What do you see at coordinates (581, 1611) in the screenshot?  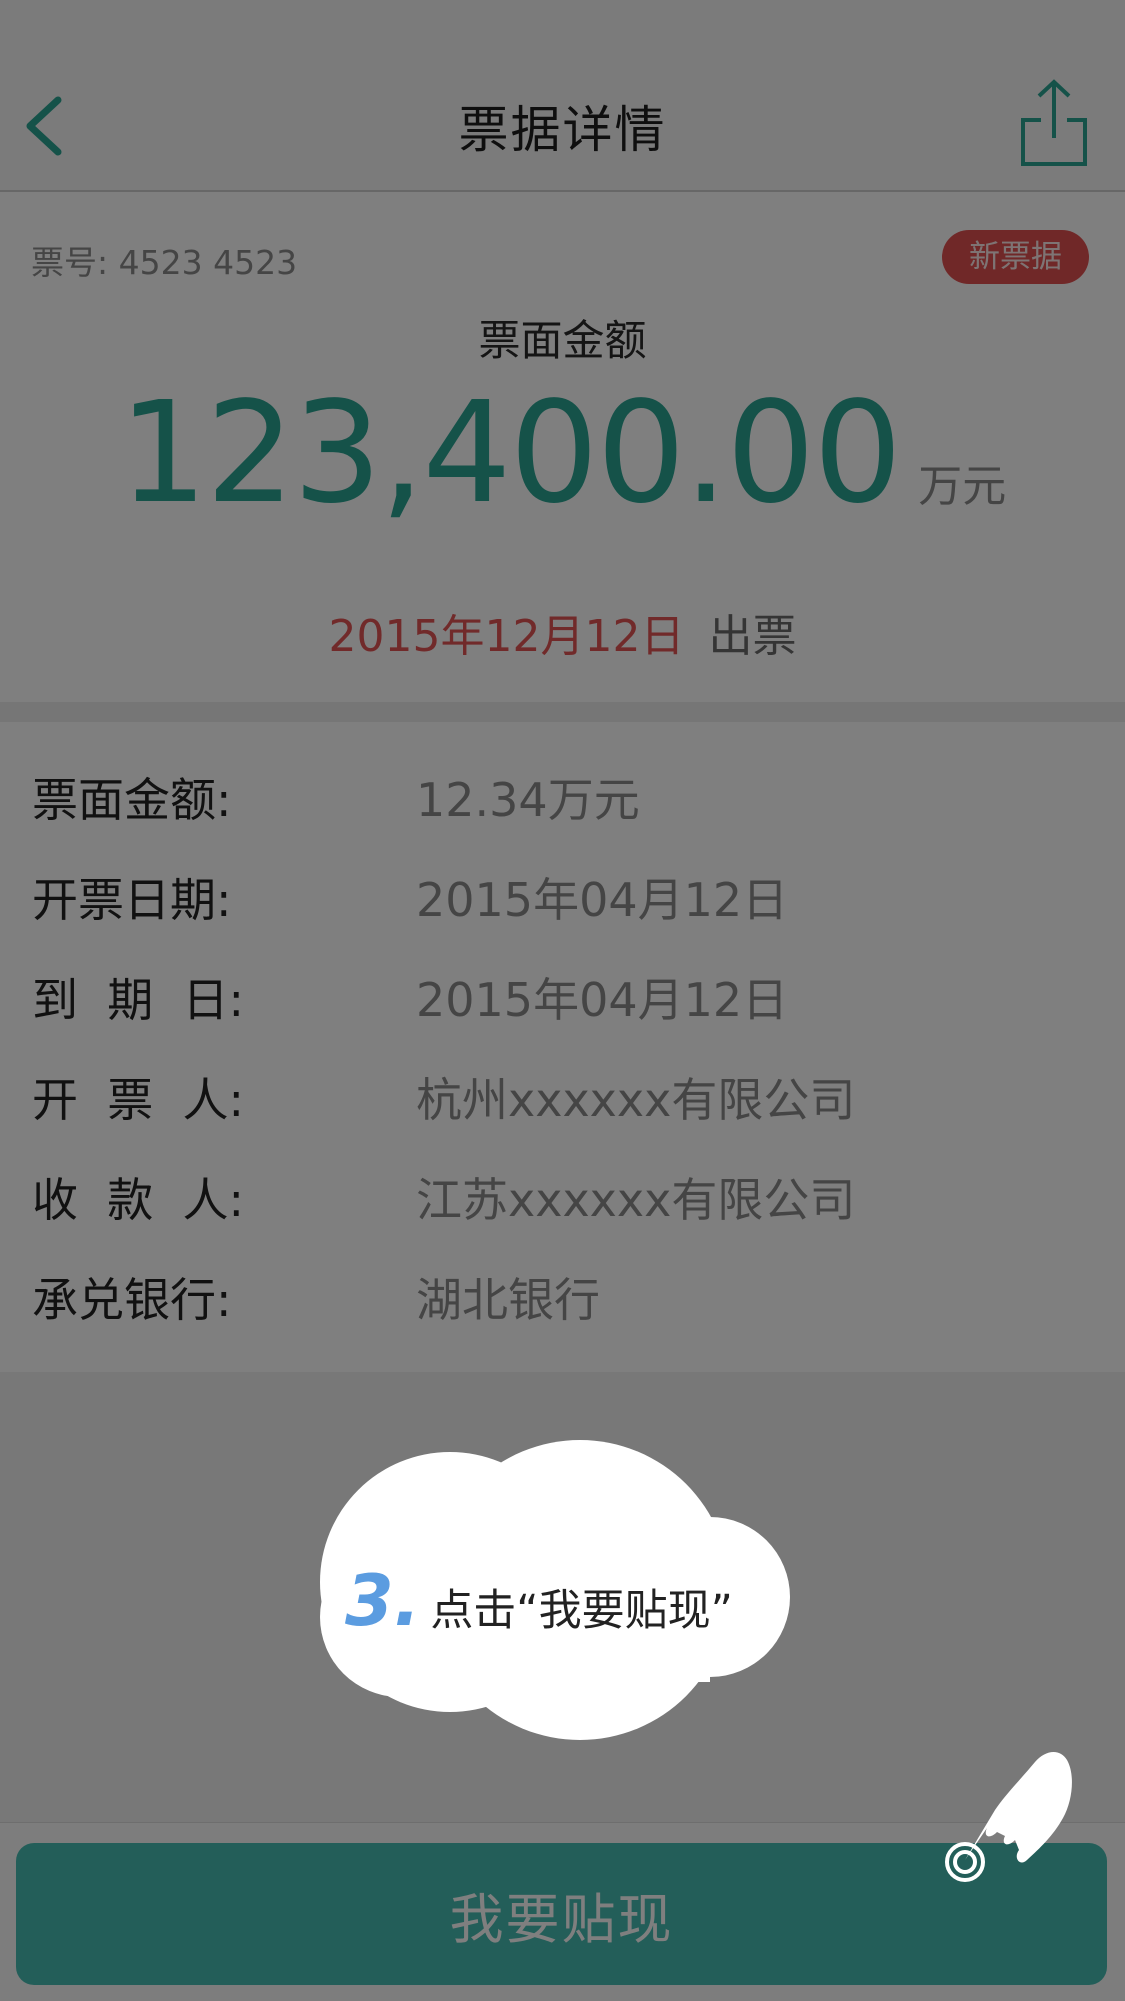 I see `step-instruction: 点击“我要贴现”` at bounding box center [581, 1611].